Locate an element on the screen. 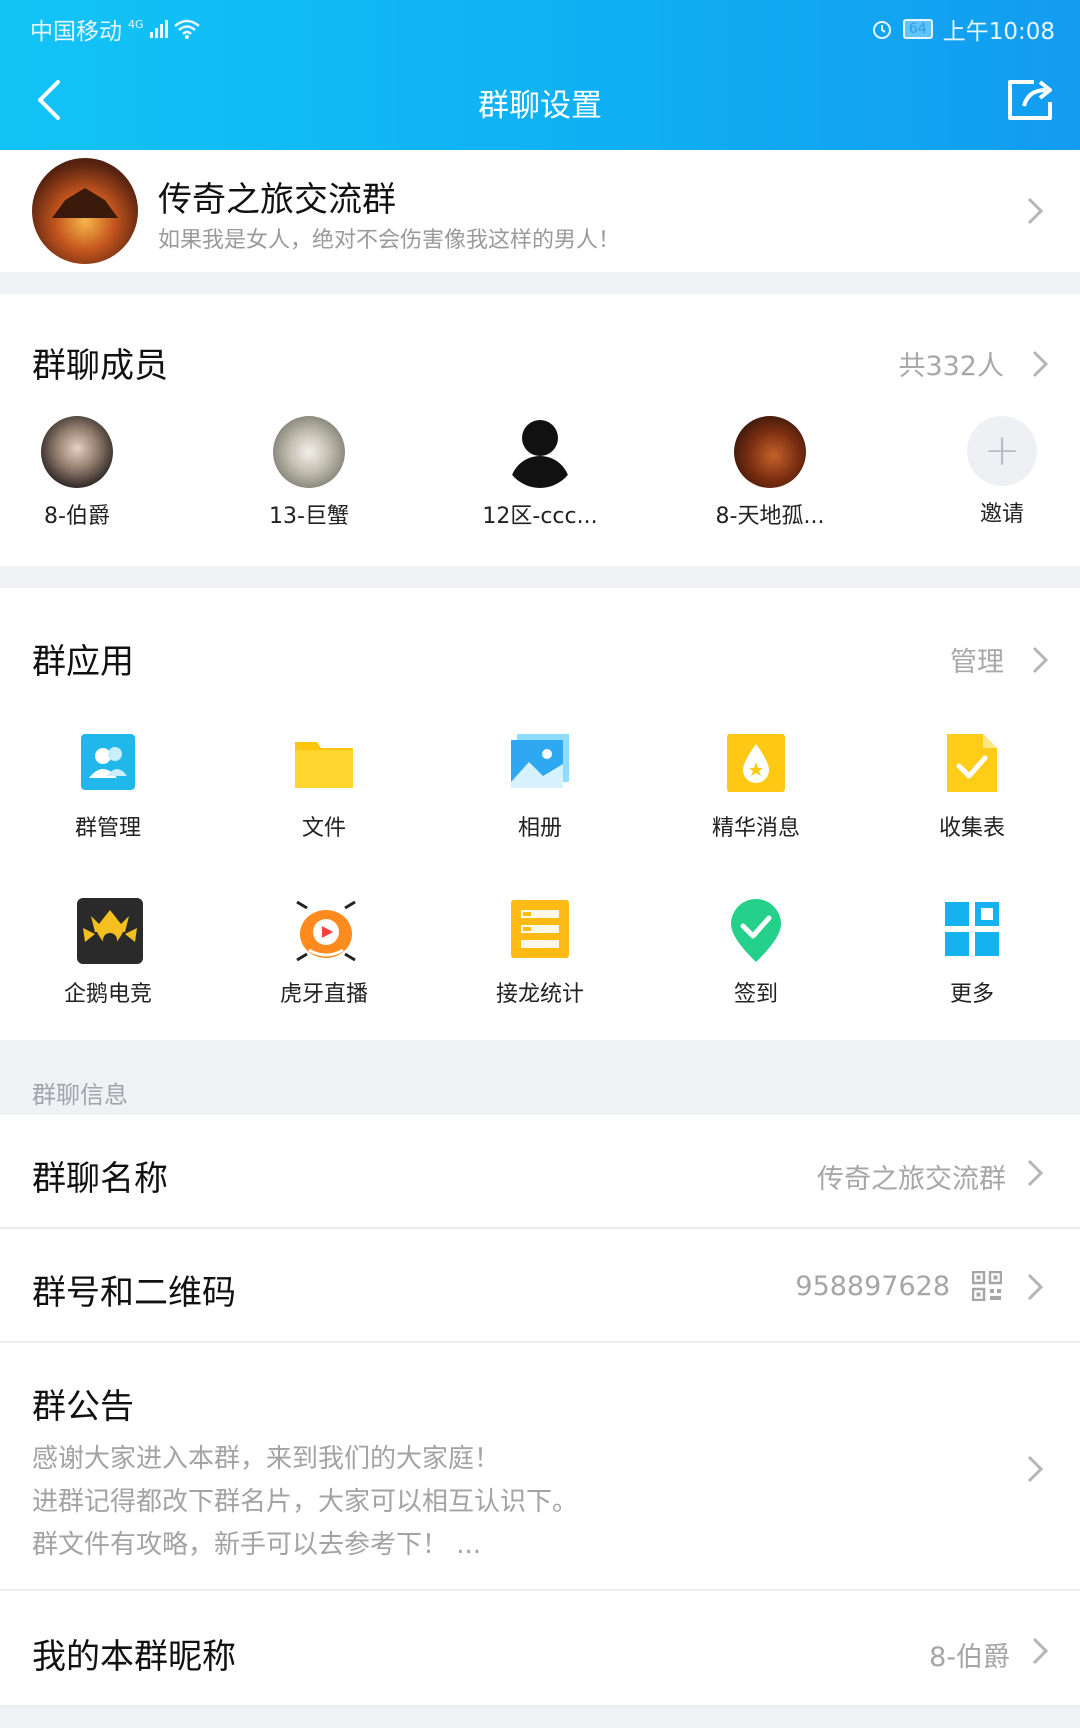 This screenshot has width=1080, height=1728. header-bar: 中国移动 4G 64 上午10:08 群聊设置 is located at coordinates (540, 75).